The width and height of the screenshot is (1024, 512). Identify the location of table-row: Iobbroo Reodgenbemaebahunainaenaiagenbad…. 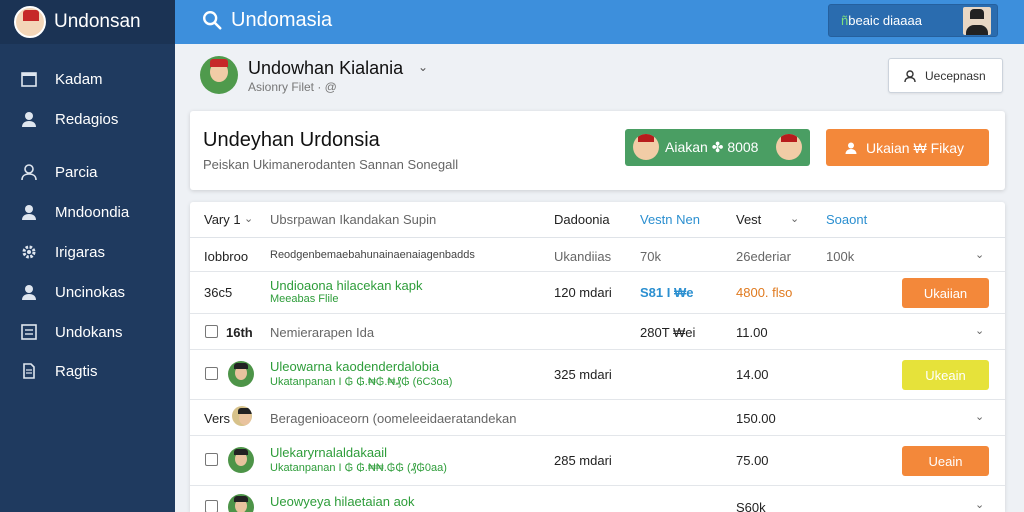
(597, 255).